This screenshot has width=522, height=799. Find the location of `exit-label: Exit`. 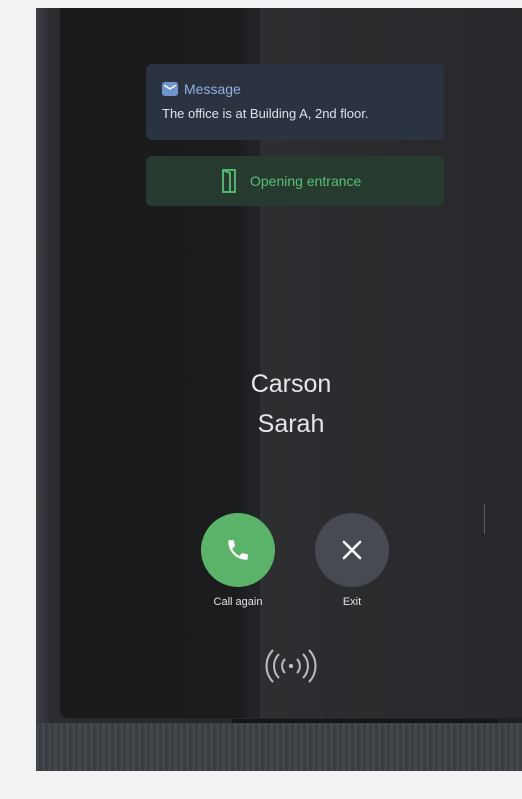

exit-label: Exit is located at coordinates (352, 602).